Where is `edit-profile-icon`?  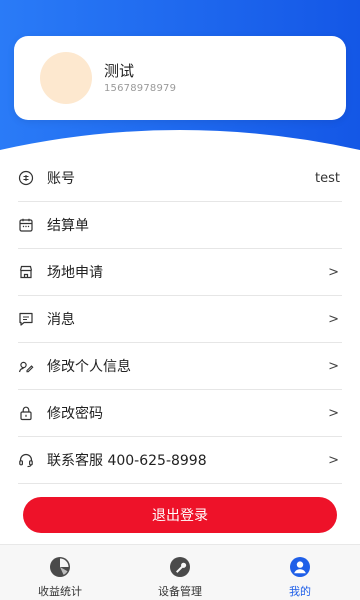
edit-profile-icon is located at coordinates (26, 366).